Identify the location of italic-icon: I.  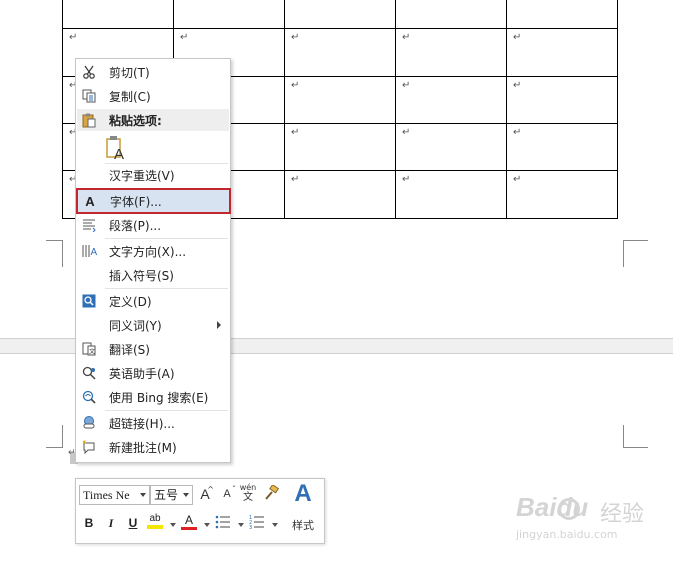
(111, 522).